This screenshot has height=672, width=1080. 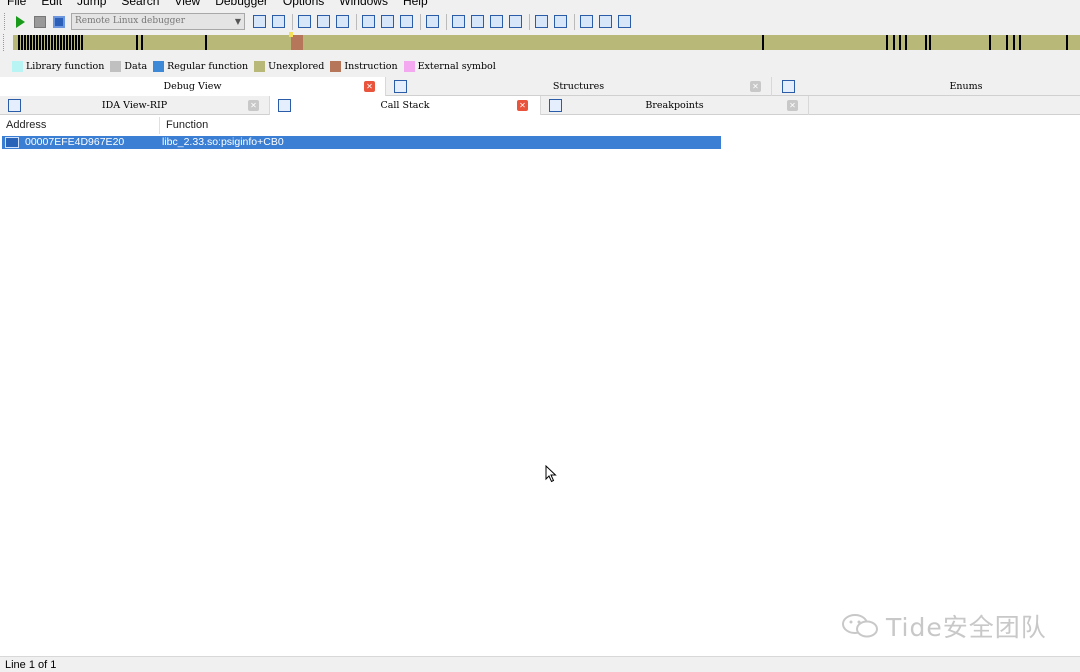 I want to click on watch-view-button, so click(x=586, y=21).